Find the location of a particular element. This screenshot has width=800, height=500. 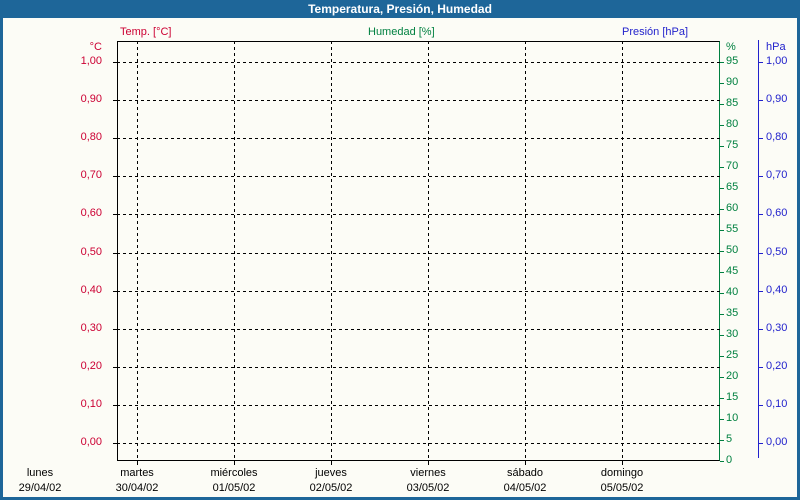

day-name-label: jueves is located at coordinates (331, 473).